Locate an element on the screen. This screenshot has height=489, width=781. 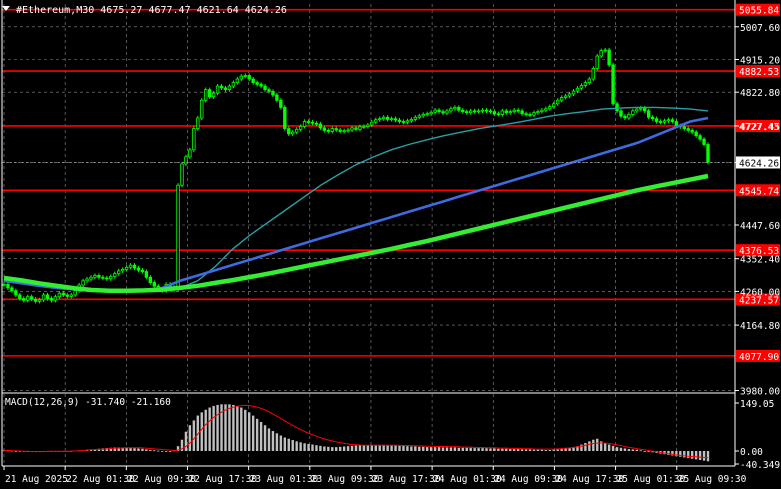
macd-y-tick-label: -40.349 is located at coordinates (760, 465).